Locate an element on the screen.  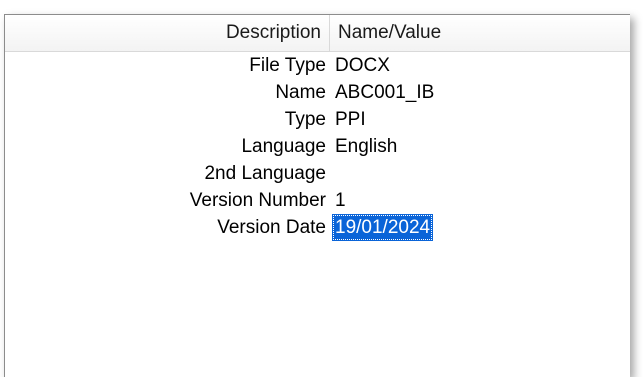
row-label: Type is located at coordinates (305, 119).